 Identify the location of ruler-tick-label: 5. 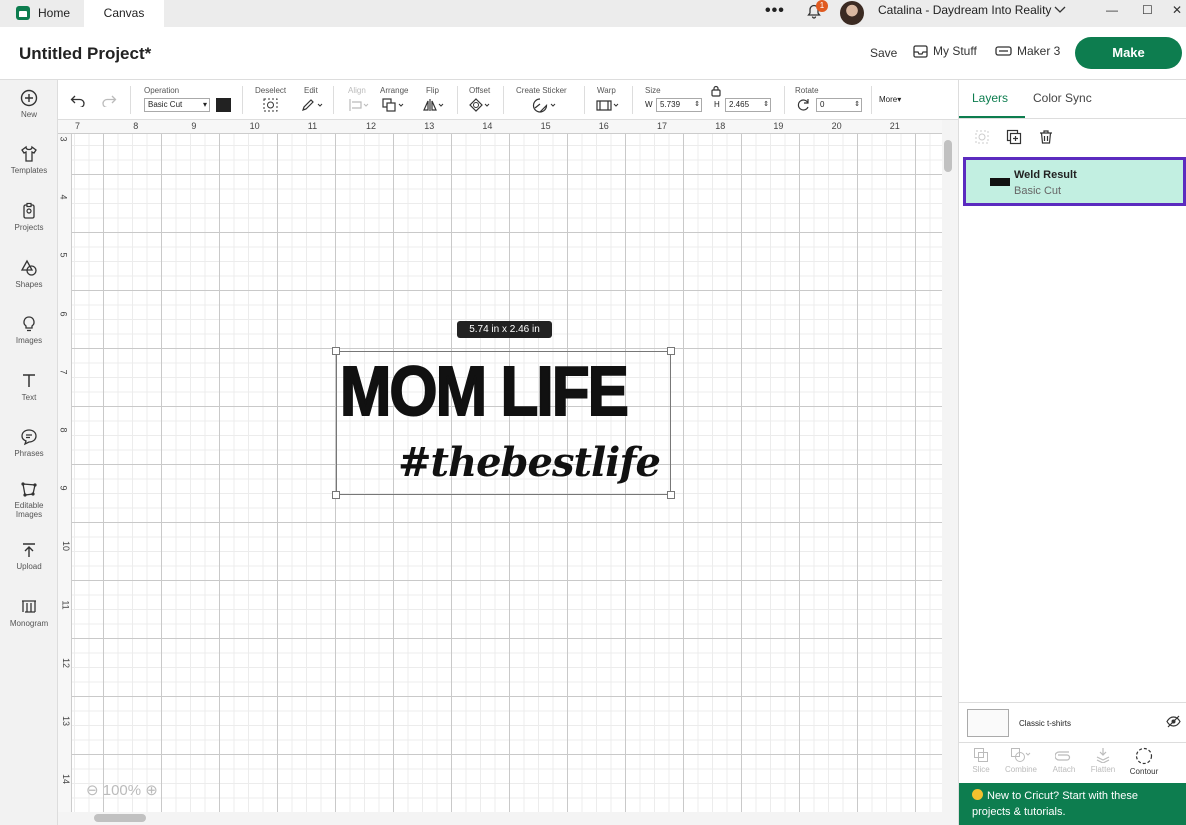
(63, 255).